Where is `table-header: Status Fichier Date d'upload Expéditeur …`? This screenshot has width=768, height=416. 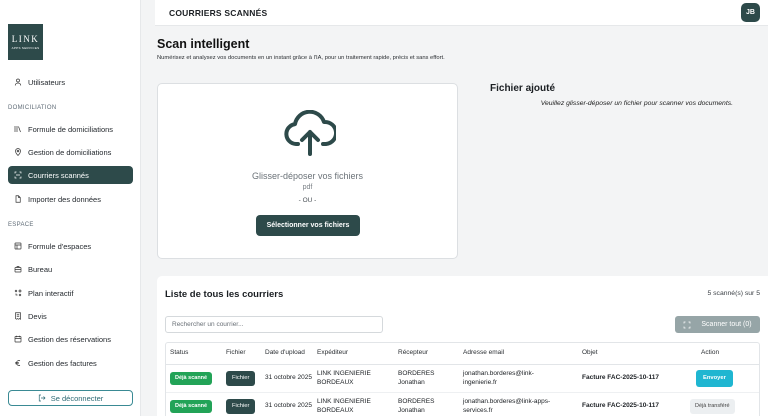
table-header: Status Fichier Date d'upload Expéditeur … is located at coordinates (462, 354).